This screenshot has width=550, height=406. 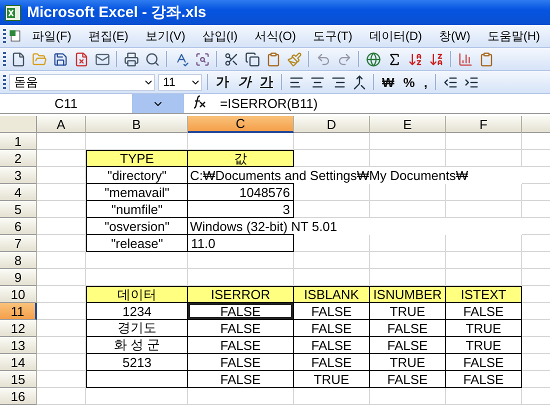 What do you see at coordinates (18, 379) in the screenshot?
I see `row-header: 15` at bounding box center [18, 379].